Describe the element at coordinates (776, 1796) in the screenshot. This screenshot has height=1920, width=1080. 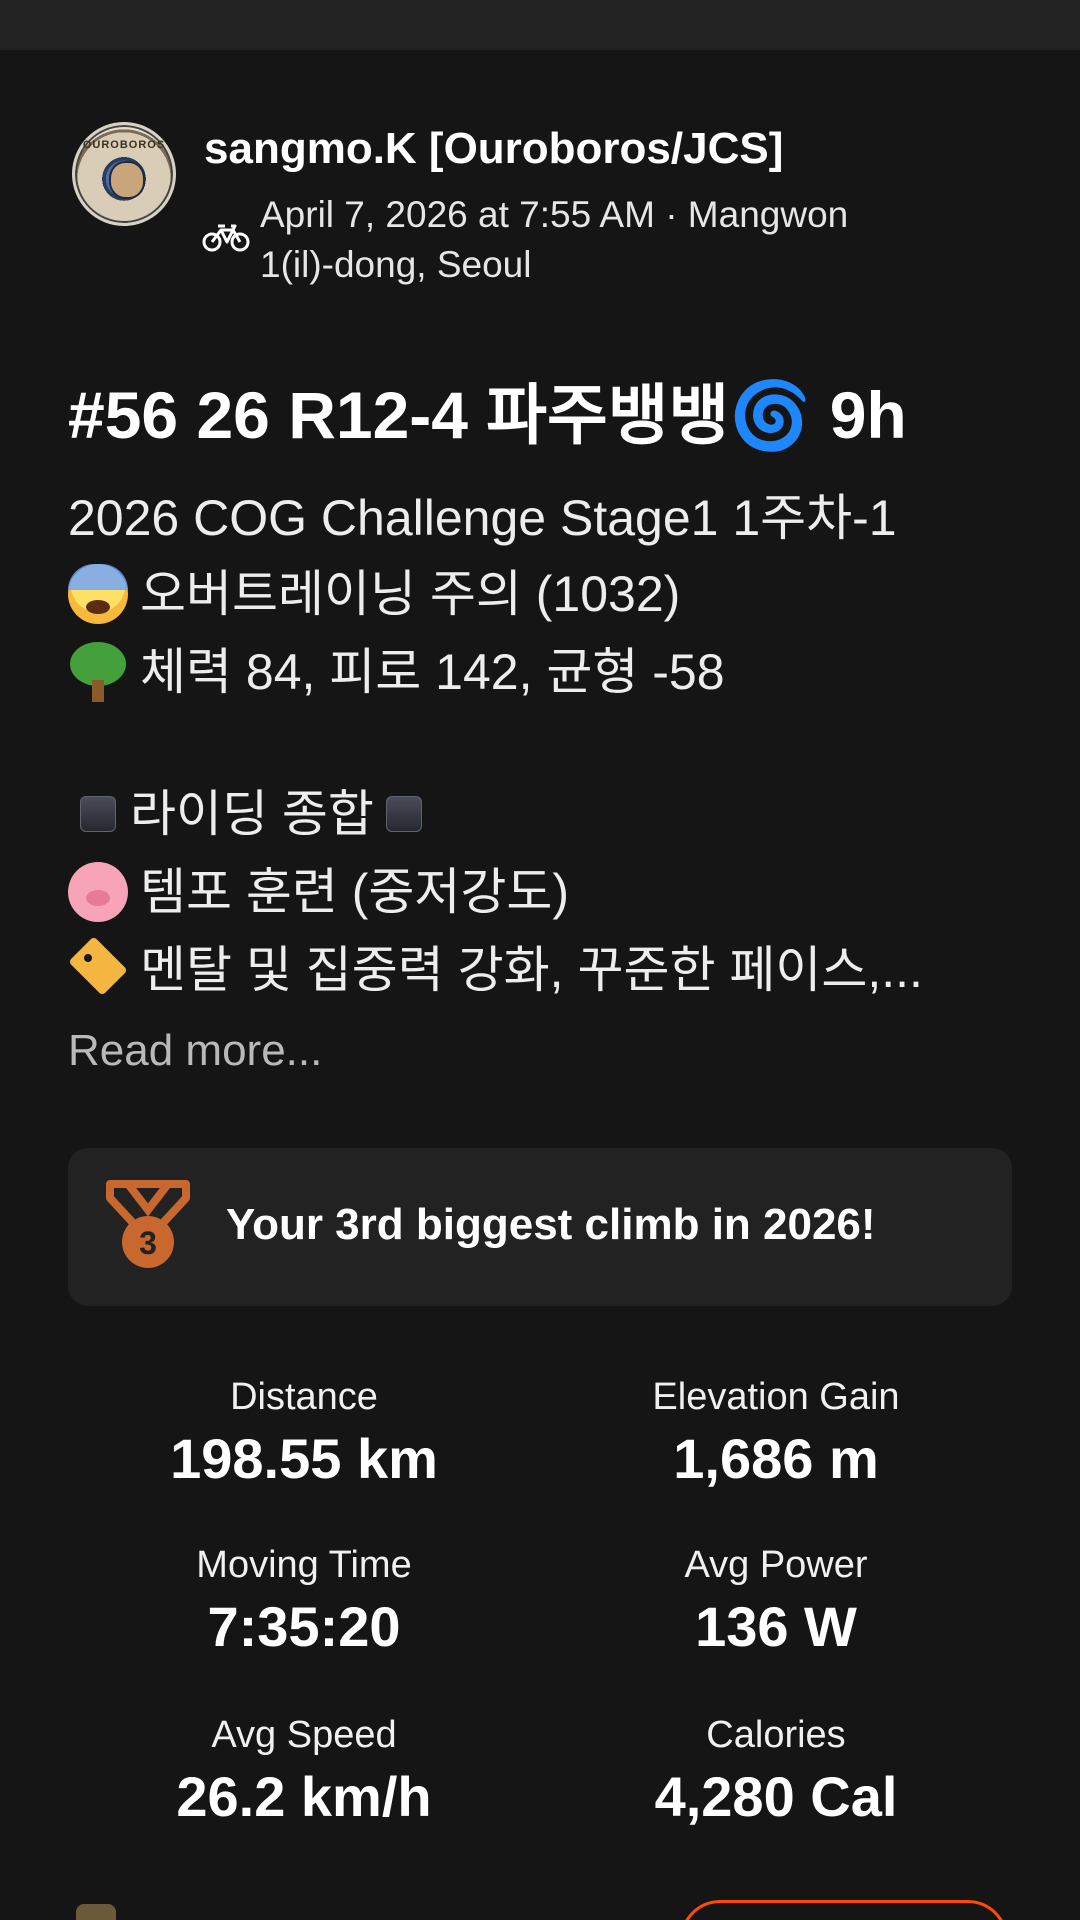
I see `stat-value: 4,280 Cal` at that location.